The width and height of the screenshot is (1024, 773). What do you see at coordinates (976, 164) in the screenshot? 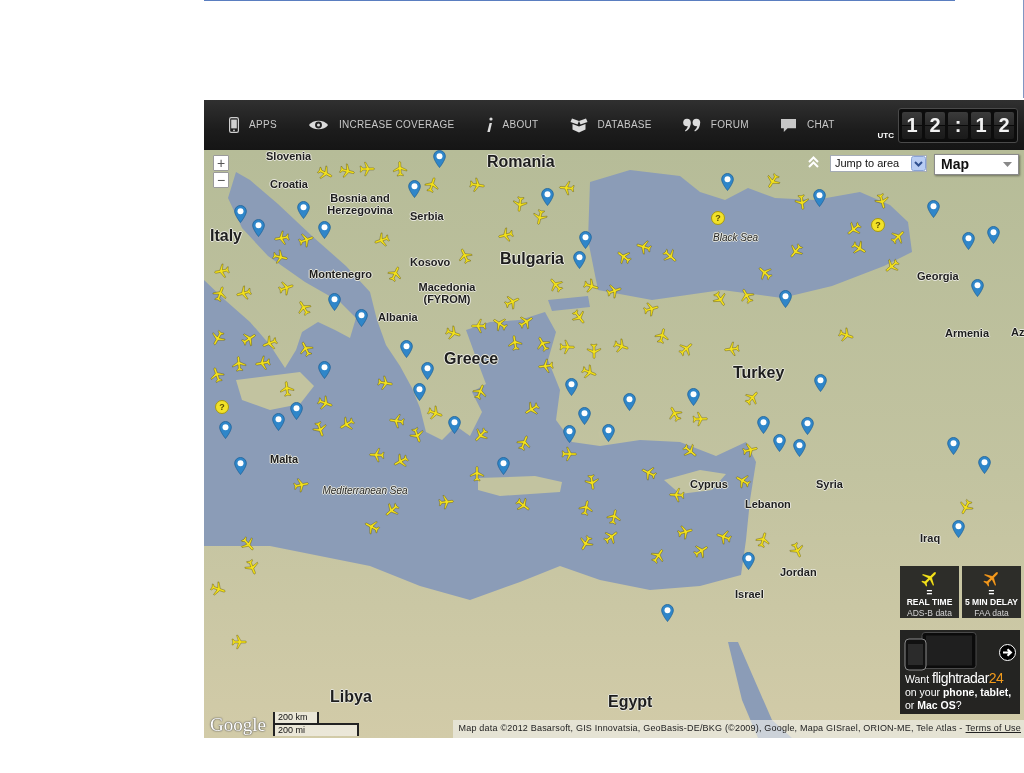
I see `map-type-select: Map` at bounding box center [976, 164].